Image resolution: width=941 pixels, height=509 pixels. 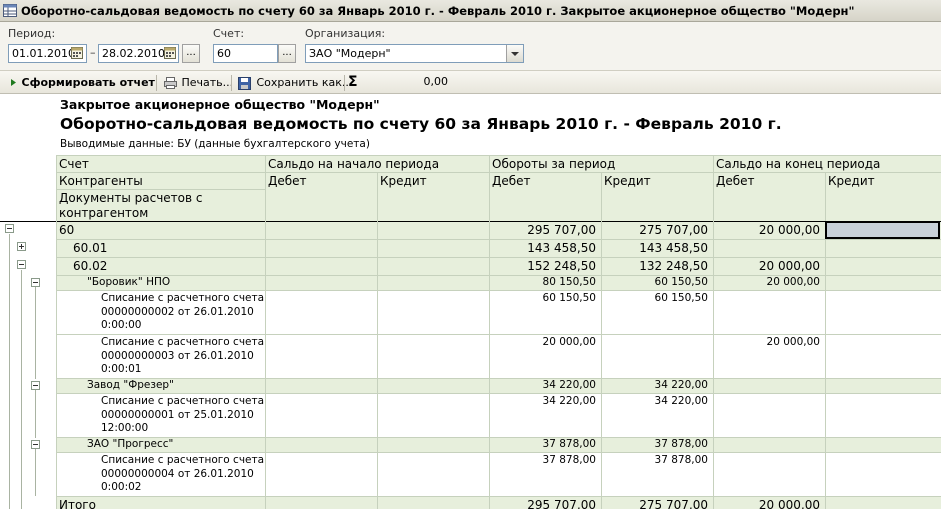 What do you see at coordinates (90, 248) in the screenshot?
I see `account-name: 60.01` at bounding box center [90, 248].